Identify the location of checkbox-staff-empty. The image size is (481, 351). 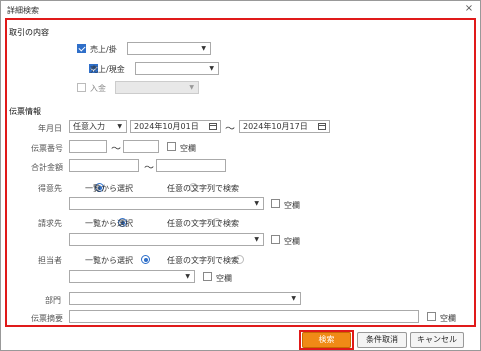
(207, 276).